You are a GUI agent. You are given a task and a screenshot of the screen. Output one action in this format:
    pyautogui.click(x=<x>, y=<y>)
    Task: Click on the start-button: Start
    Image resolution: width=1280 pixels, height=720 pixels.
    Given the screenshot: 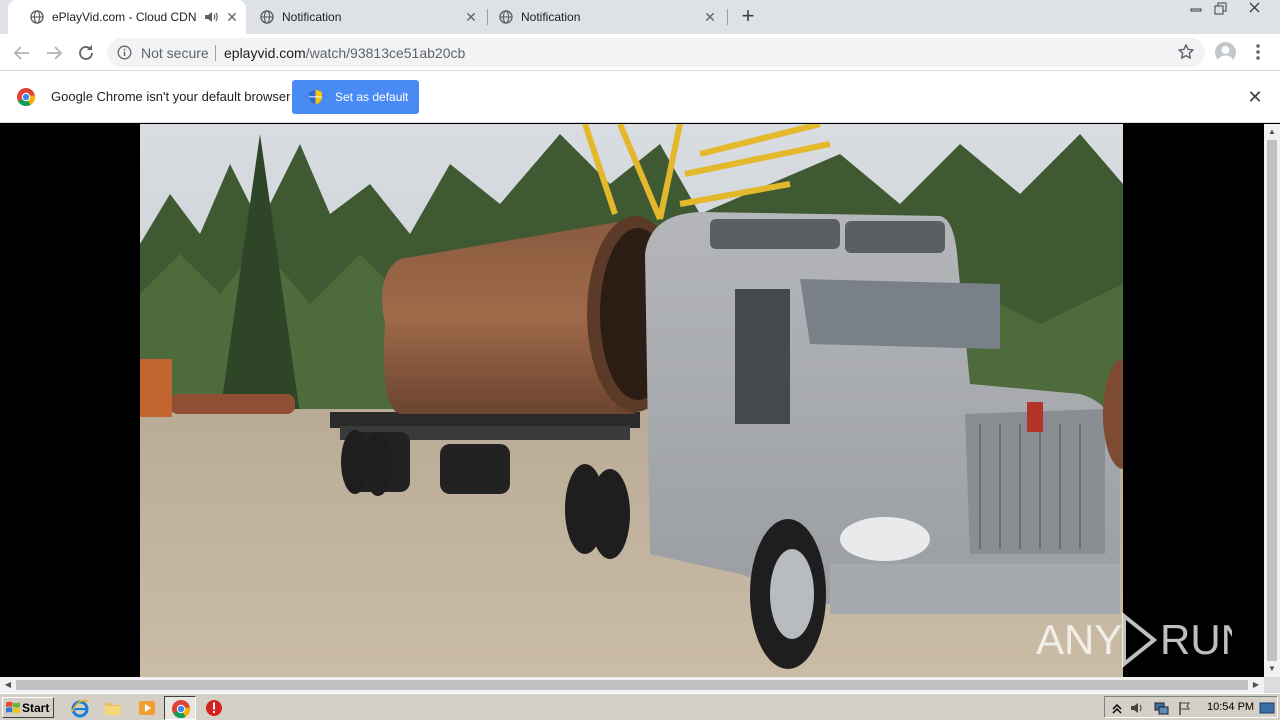 What is the action you would take?
    pyautogui.click(x=28, y=707)
    